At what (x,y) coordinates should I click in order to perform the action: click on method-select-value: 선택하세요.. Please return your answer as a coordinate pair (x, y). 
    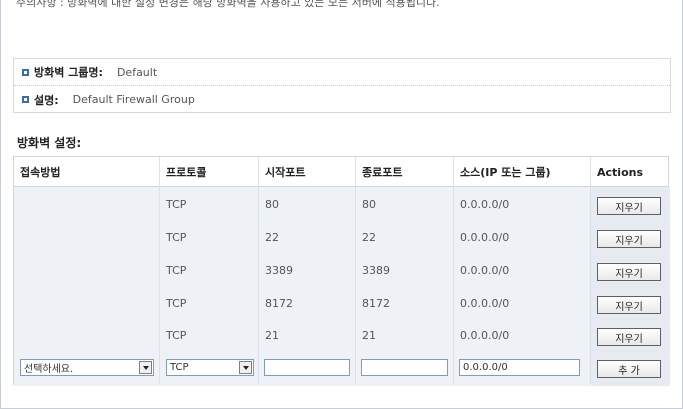
    Looking at the image, I should click on (49, 369).